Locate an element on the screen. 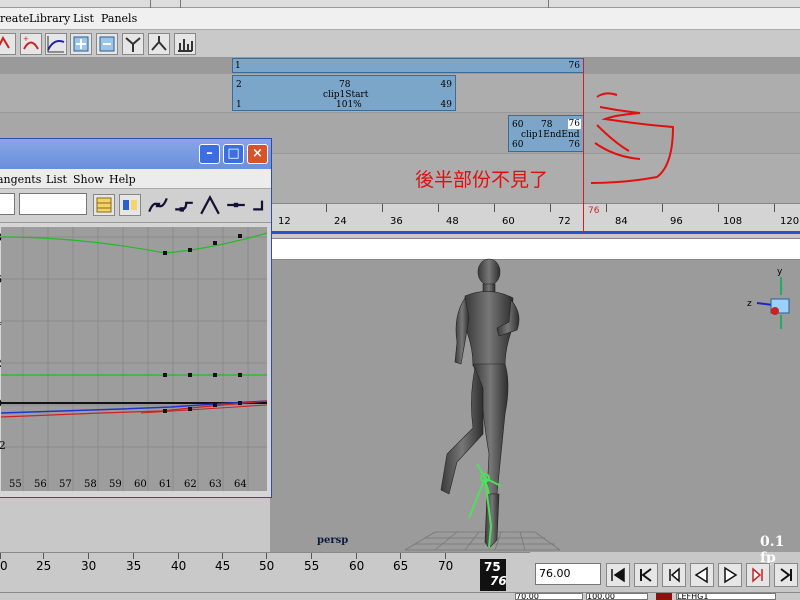 The width and height of the screenshot is (800, 600). ruler-label: 12 is located at coordinates (284, 221).